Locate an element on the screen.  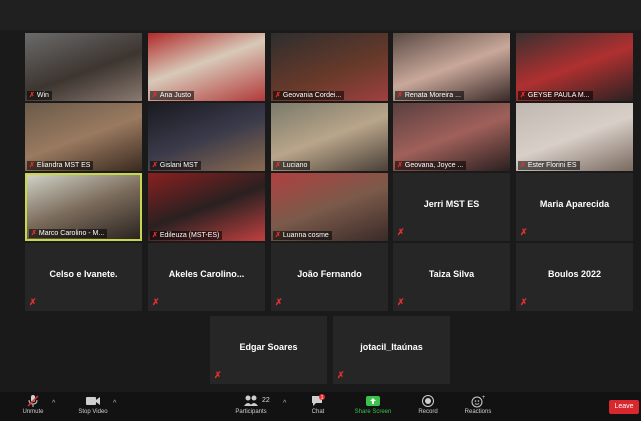
participant-name: Maria Aparecida is located at coordinates (574, 204).